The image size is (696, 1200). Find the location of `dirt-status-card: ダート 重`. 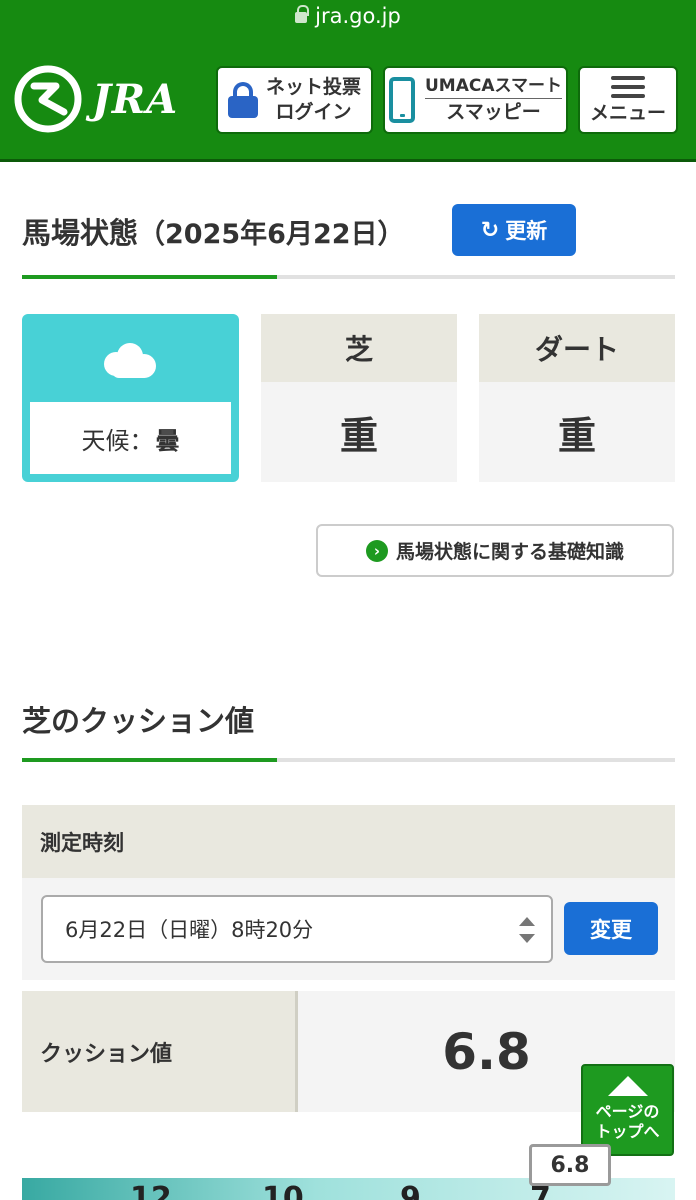

dirt-status-card: ダート 重 is located at coordinates (577, 398).